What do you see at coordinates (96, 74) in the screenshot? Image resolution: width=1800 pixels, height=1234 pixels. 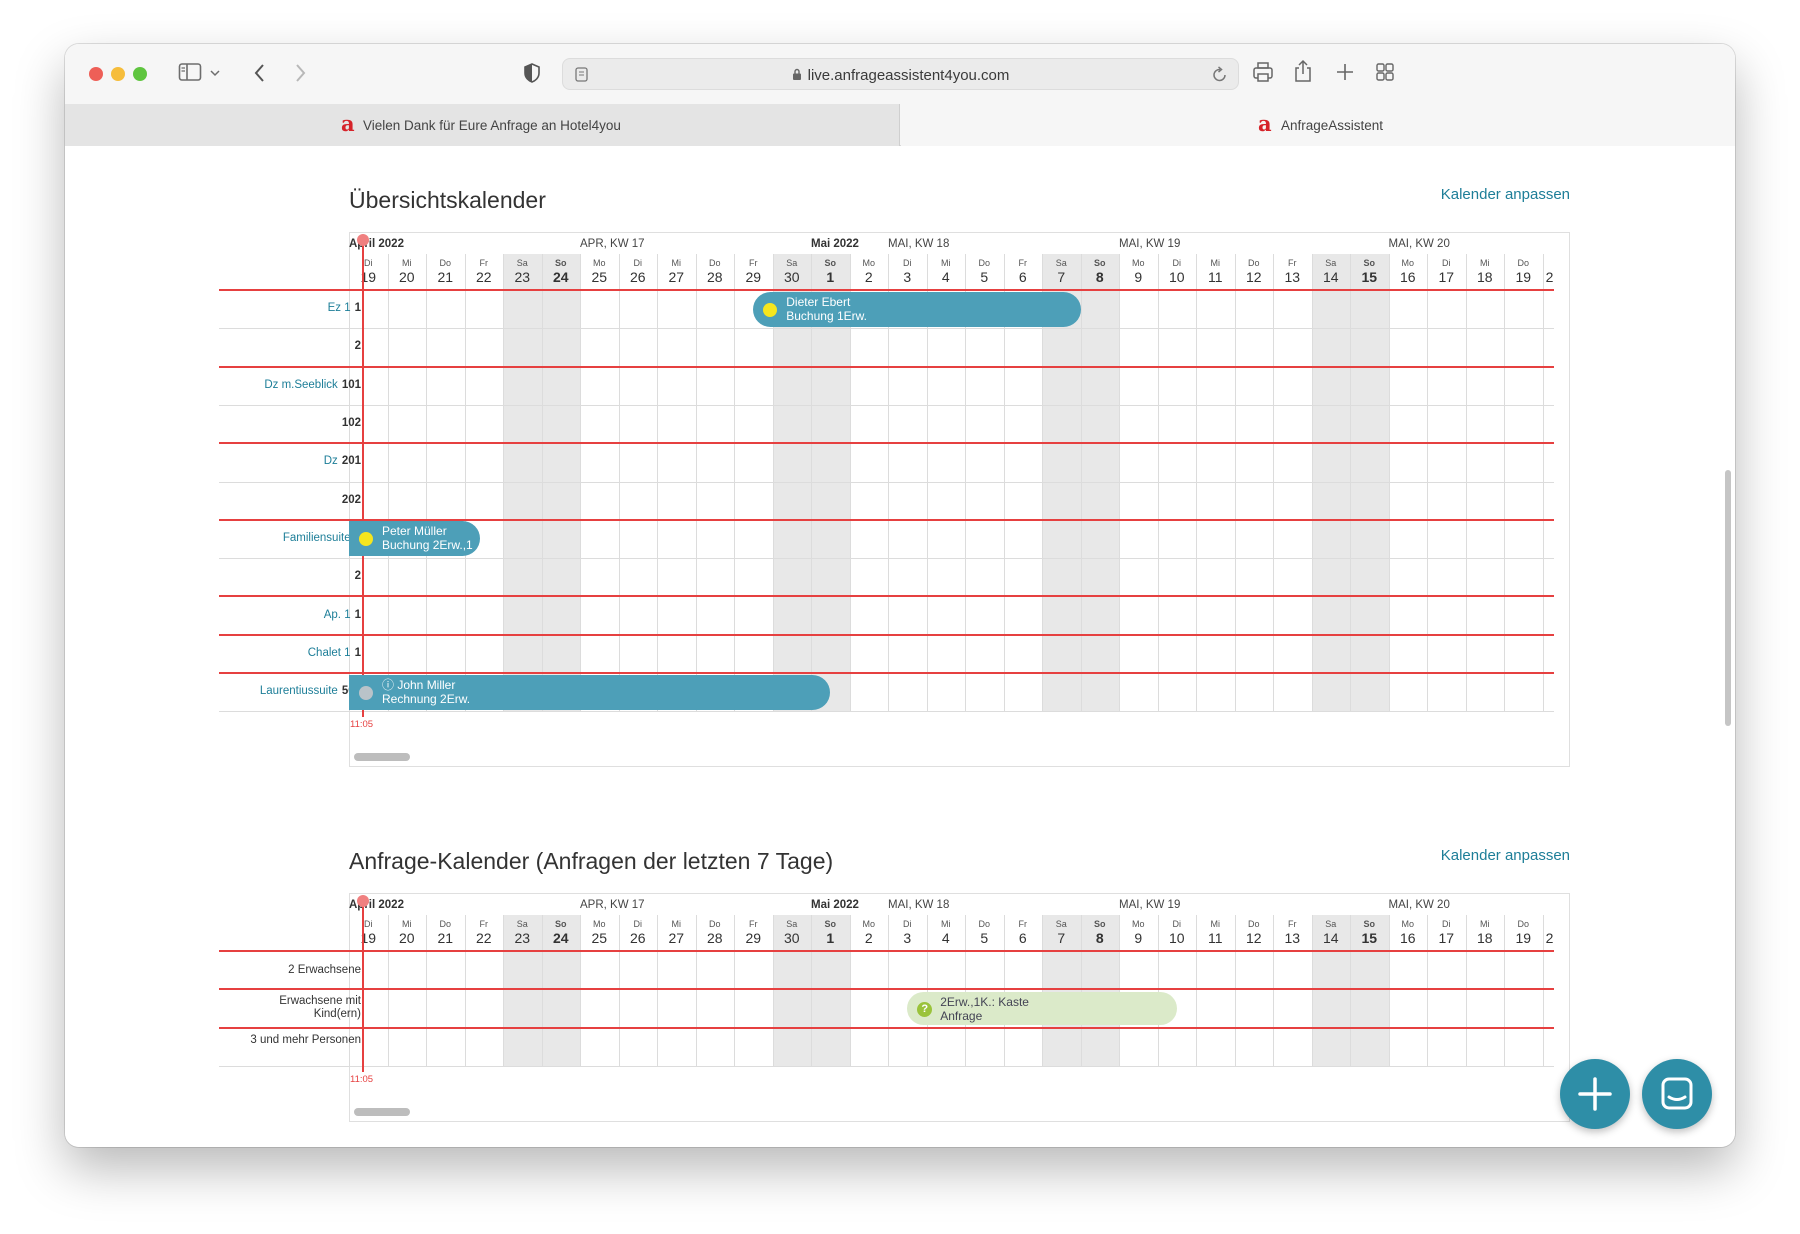 I see `close-window-button` at bounding box center [96, 74].